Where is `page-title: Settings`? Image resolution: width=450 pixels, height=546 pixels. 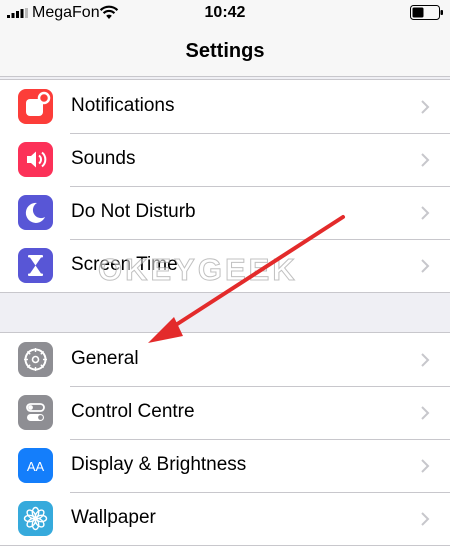
page-title: Settings is located at coordinates (225, 51).